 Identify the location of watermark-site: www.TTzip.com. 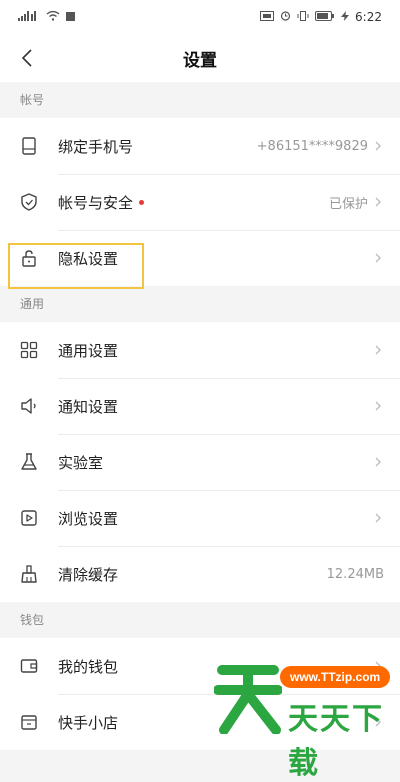
(335, 677).